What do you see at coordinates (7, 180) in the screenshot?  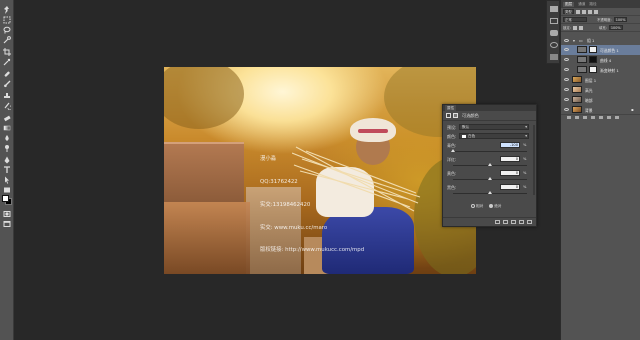 I see `path-select-icon` at bounding box center [7, 180].